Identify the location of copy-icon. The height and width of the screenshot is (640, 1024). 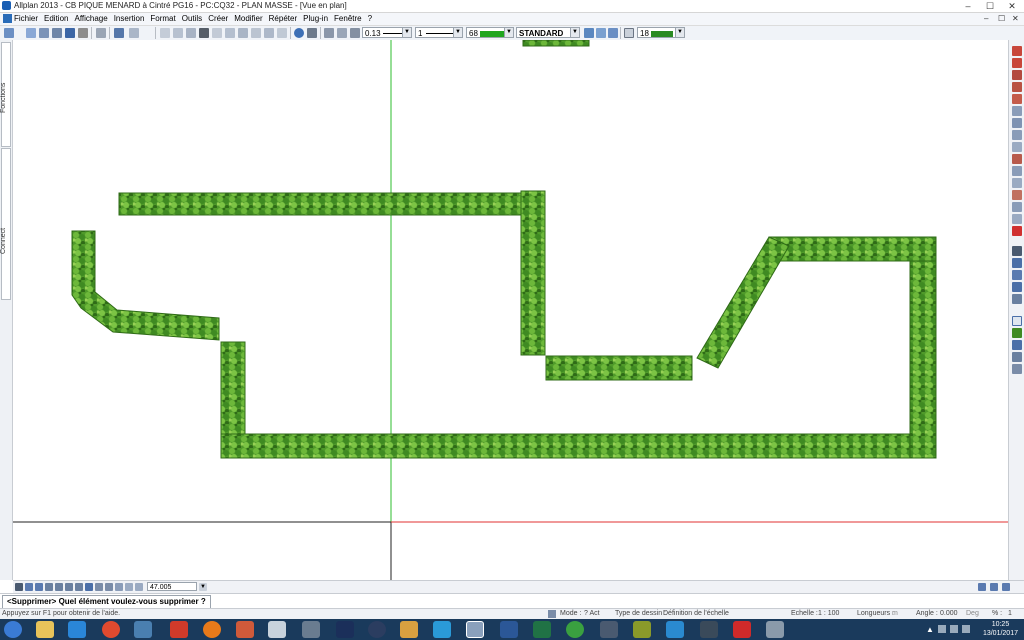
(178, 33).